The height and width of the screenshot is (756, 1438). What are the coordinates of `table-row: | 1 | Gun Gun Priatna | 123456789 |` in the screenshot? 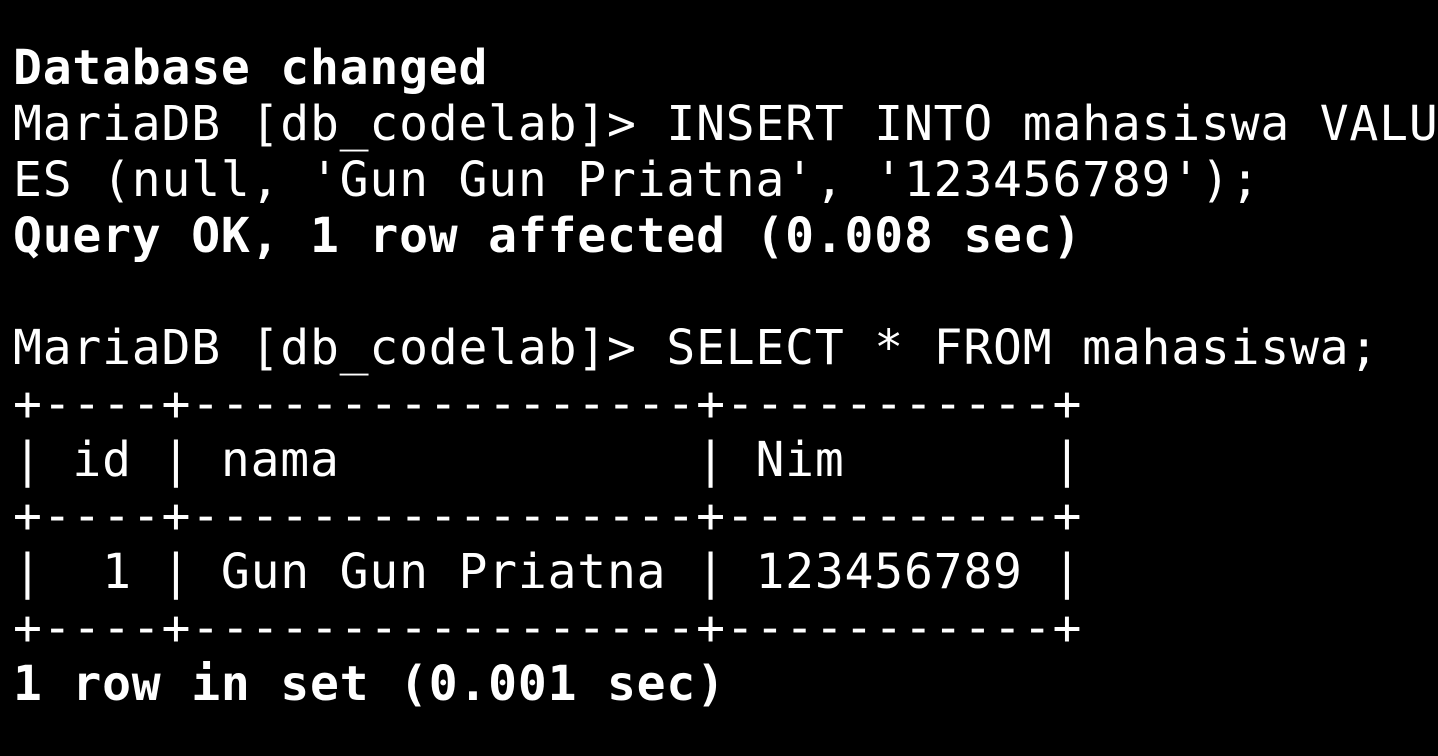 It's located at (548, 572).